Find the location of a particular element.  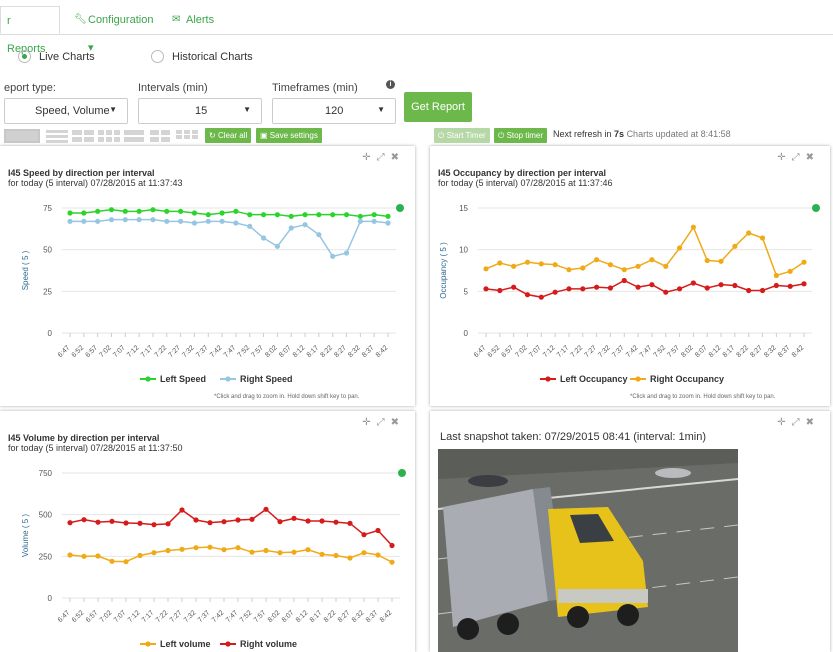

expand-icon: ⤢ is located at coordinates (799, 422).